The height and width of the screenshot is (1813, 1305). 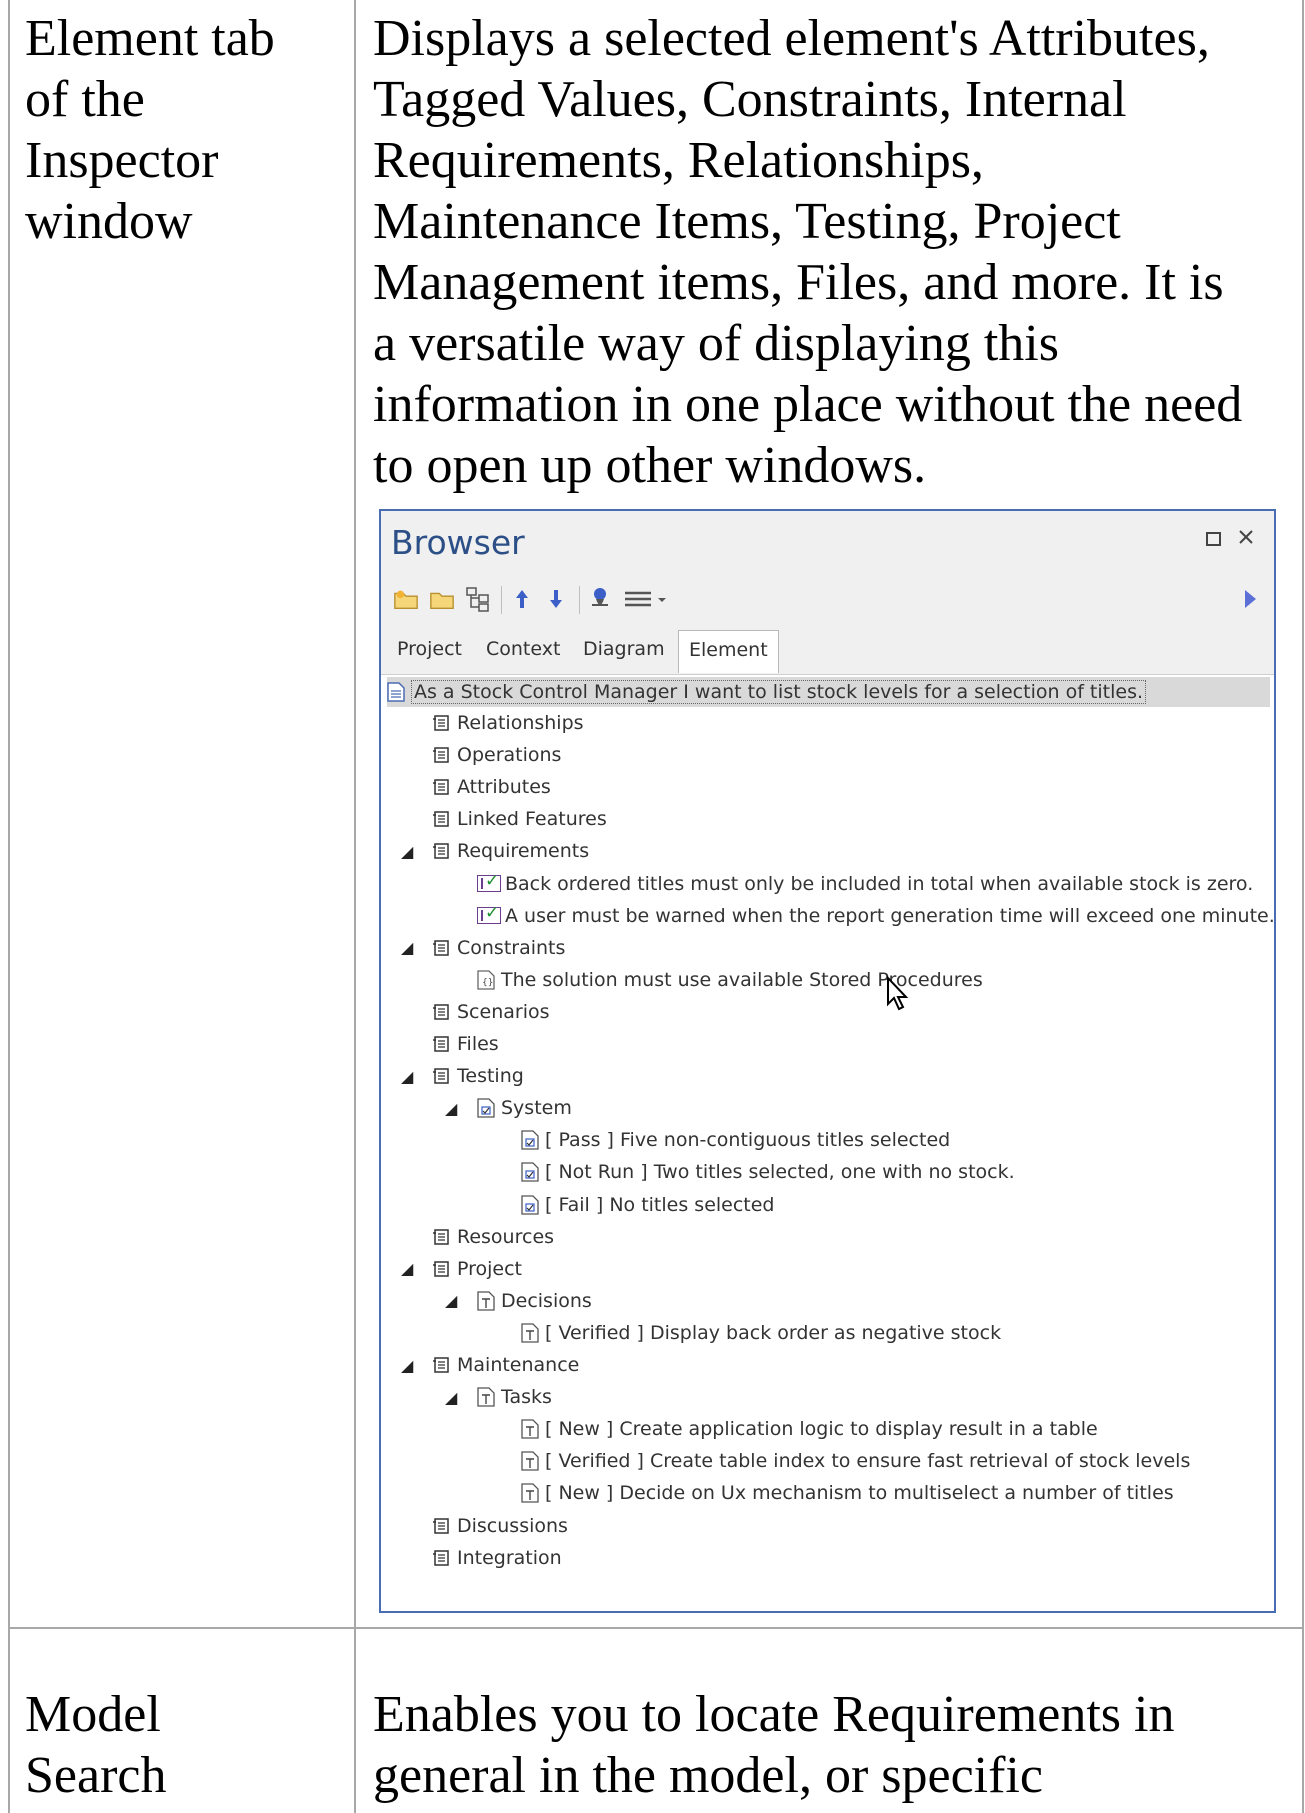 What do you see at coordinates (523, 649) in the screenshot?
I see `tab-context: Context` at bounding box center [523, 649].